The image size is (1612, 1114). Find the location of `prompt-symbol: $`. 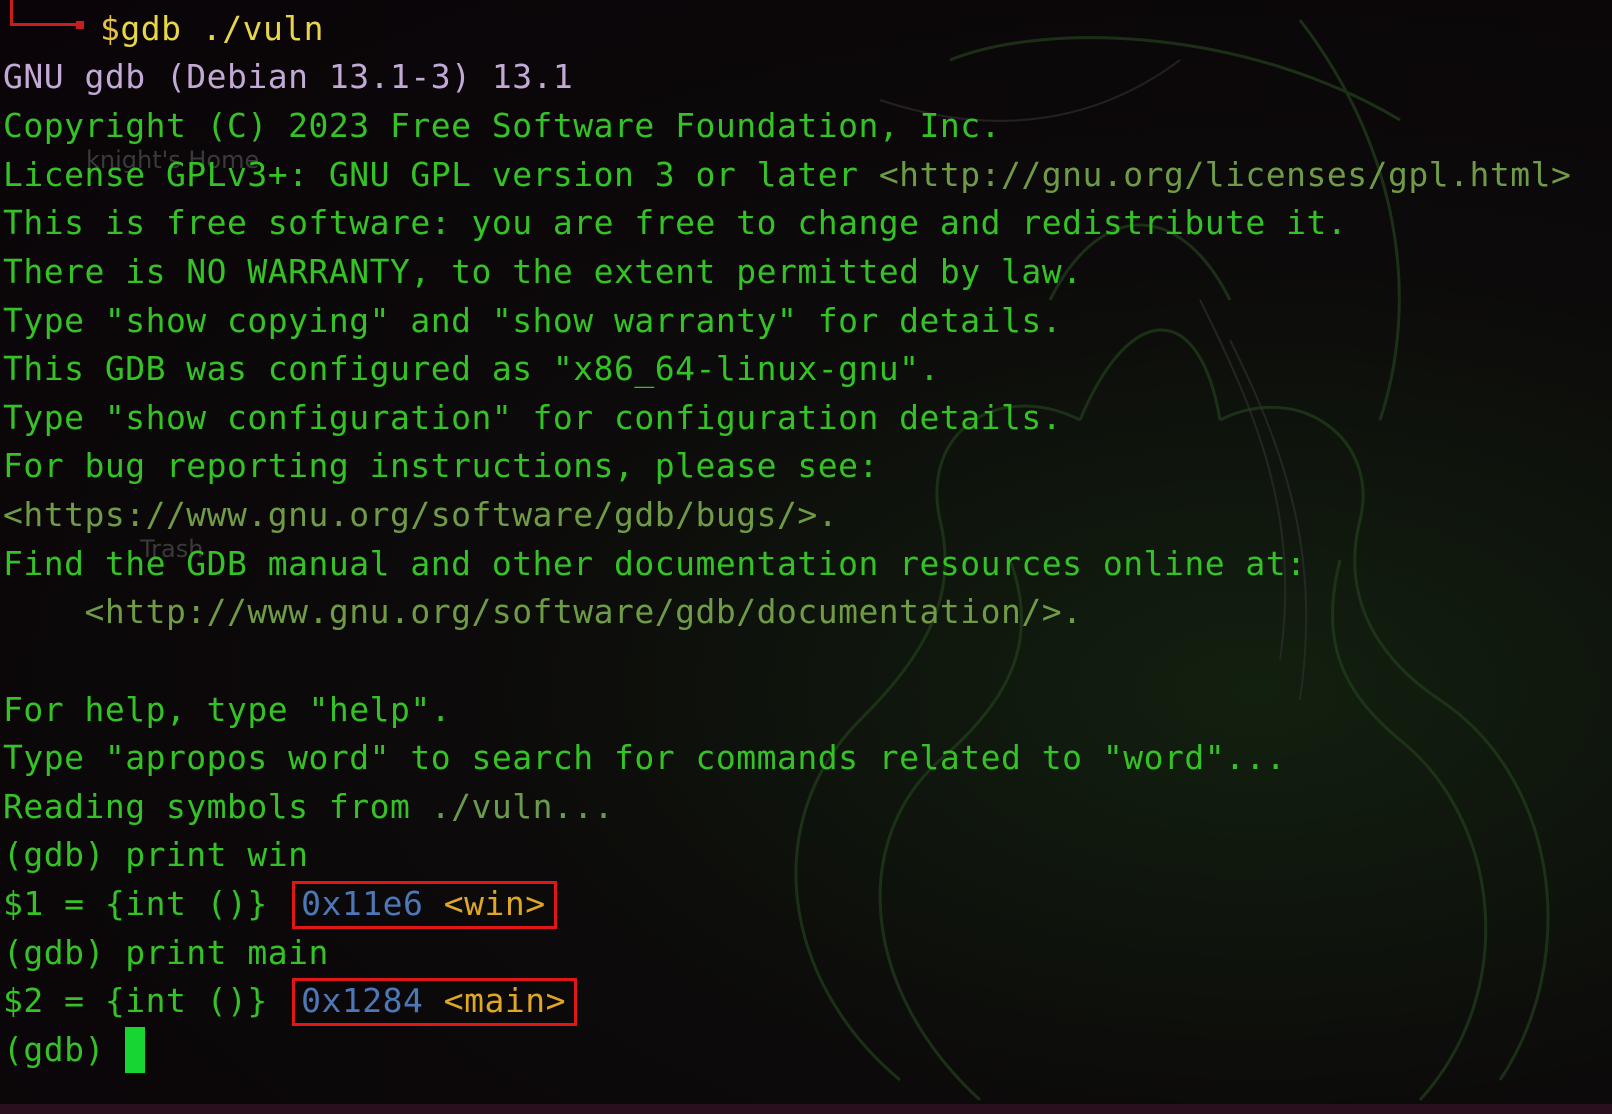

prompt-symbol: $ is located at coordinates (110, 28).